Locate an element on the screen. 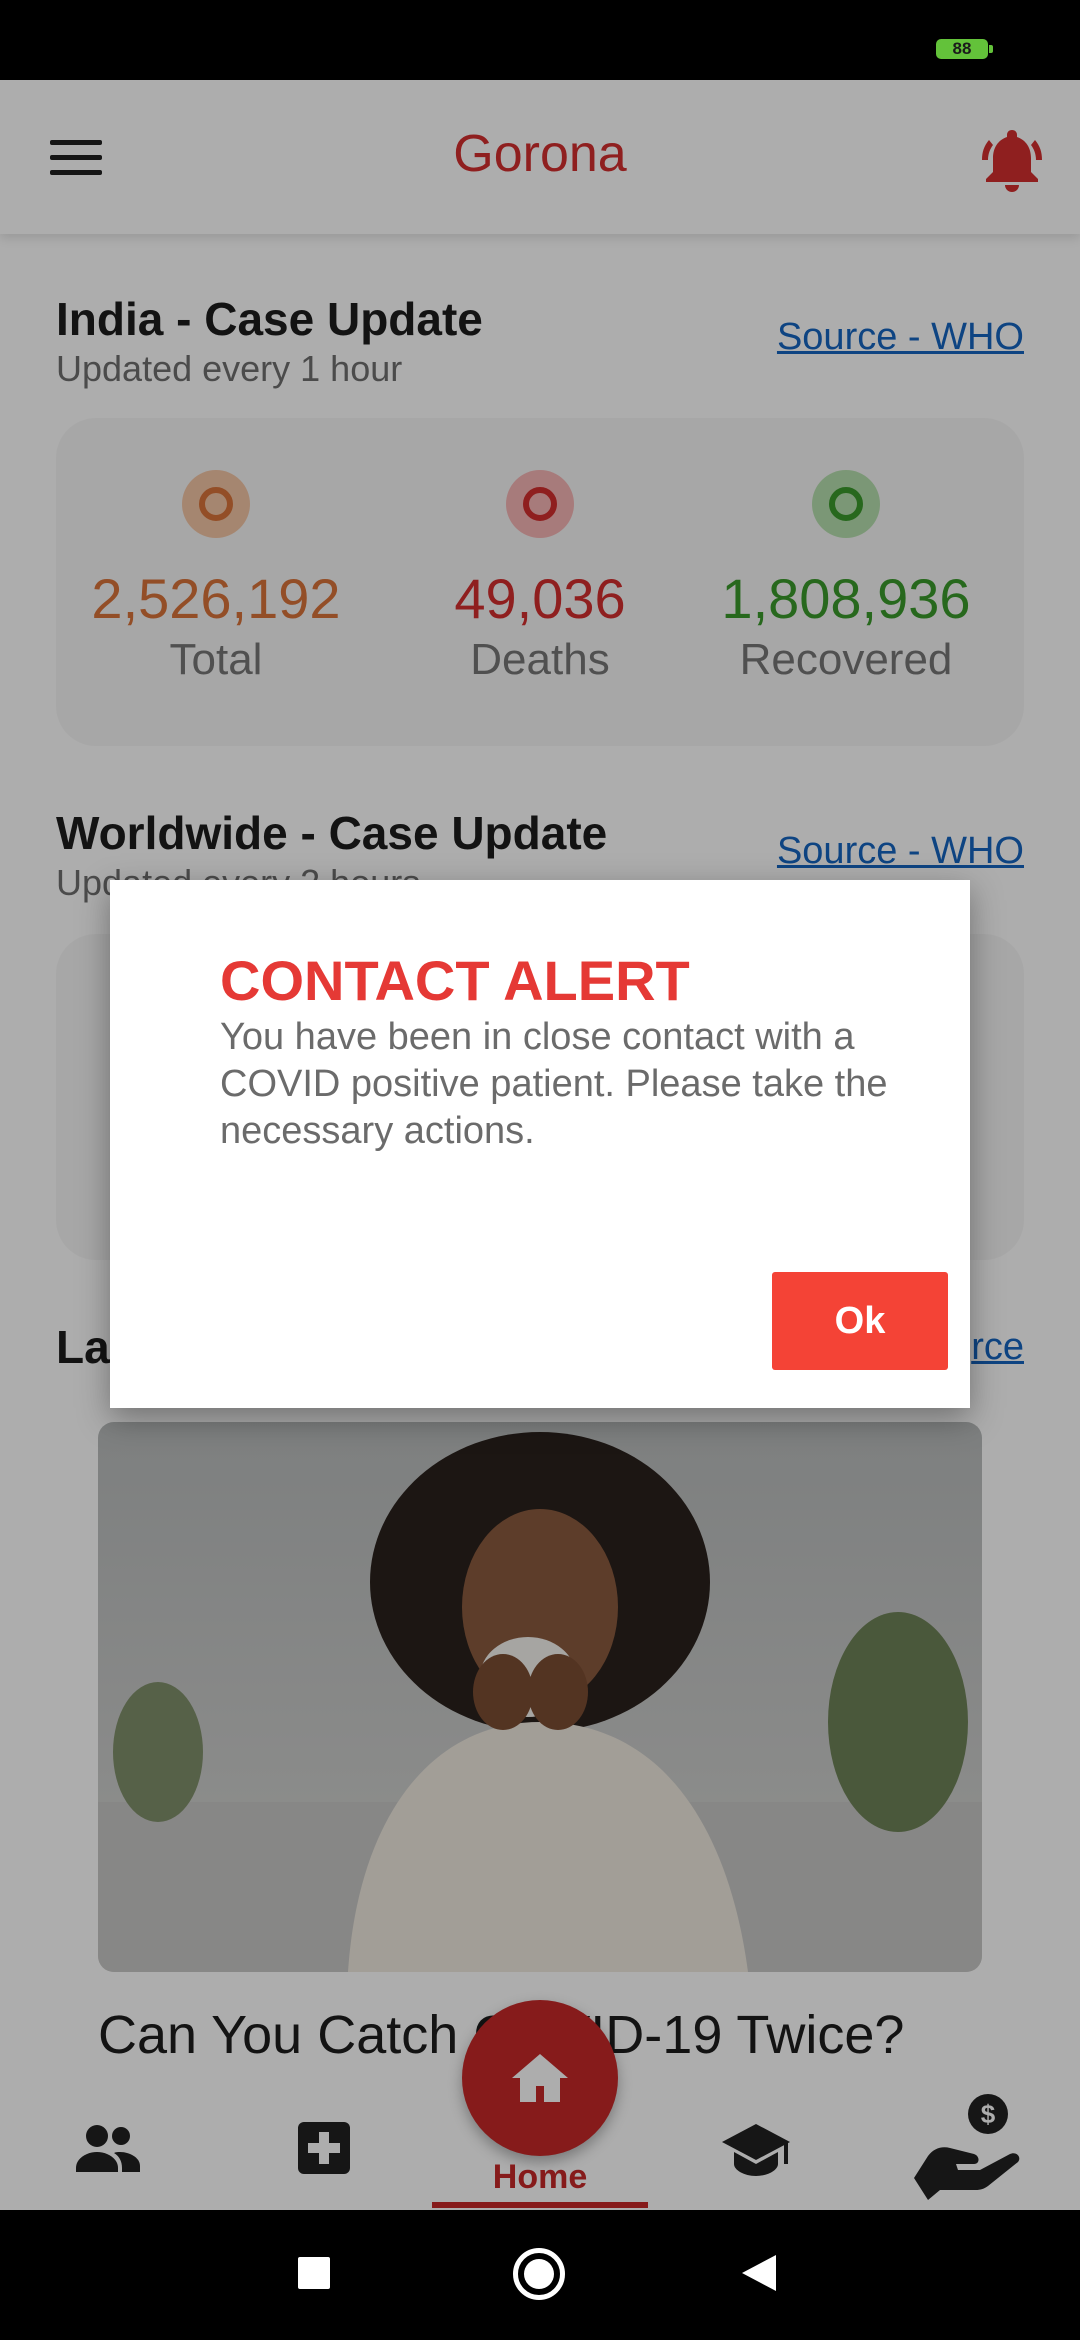 Image resolution: width=1080 pixels, height=2340 pixels. dialog-title: CONTACT ALERT is located at coordinates (455, 980).